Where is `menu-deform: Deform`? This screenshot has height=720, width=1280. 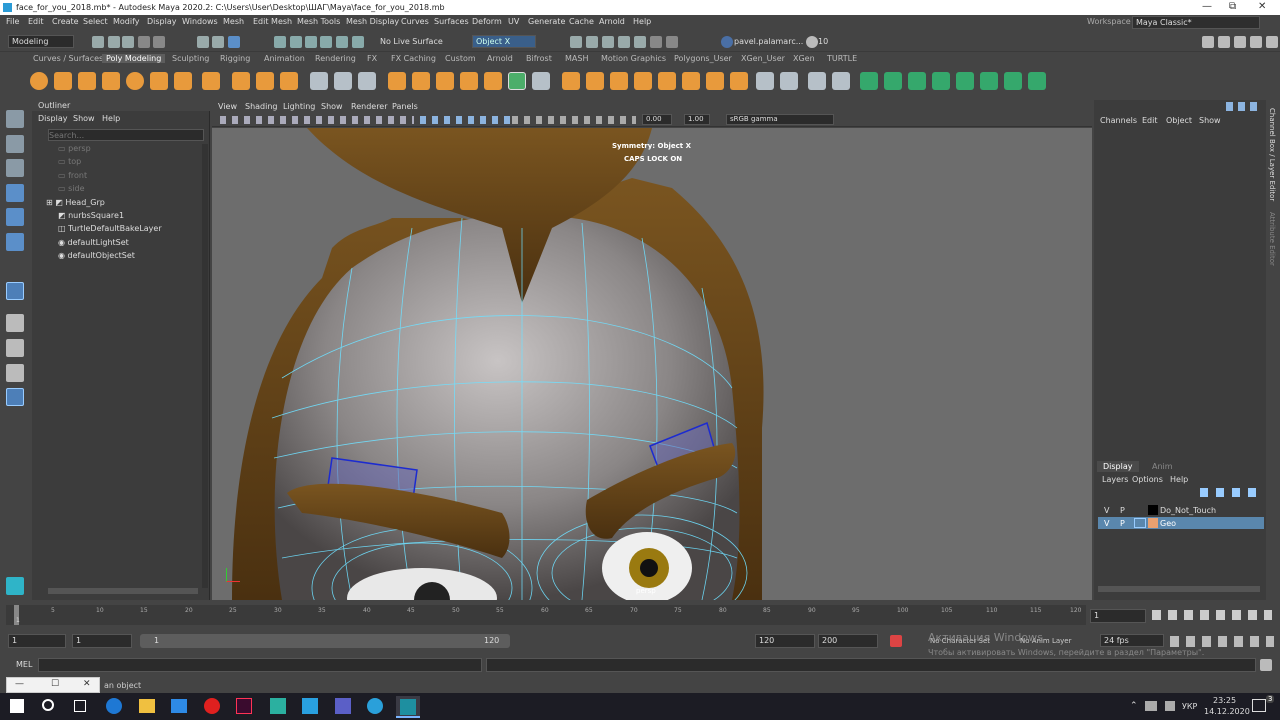
menu-deform: Deform is located at coordinates (487, 21).